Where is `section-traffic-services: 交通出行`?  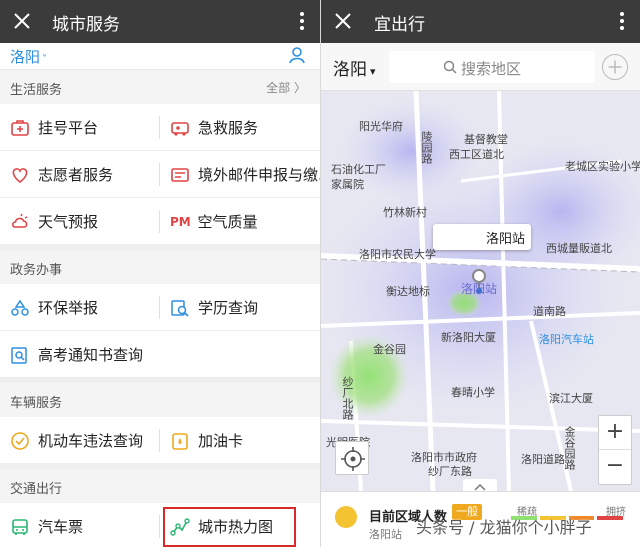 section-traffic-services: 交通出行 is located at coordinates (160, 486).